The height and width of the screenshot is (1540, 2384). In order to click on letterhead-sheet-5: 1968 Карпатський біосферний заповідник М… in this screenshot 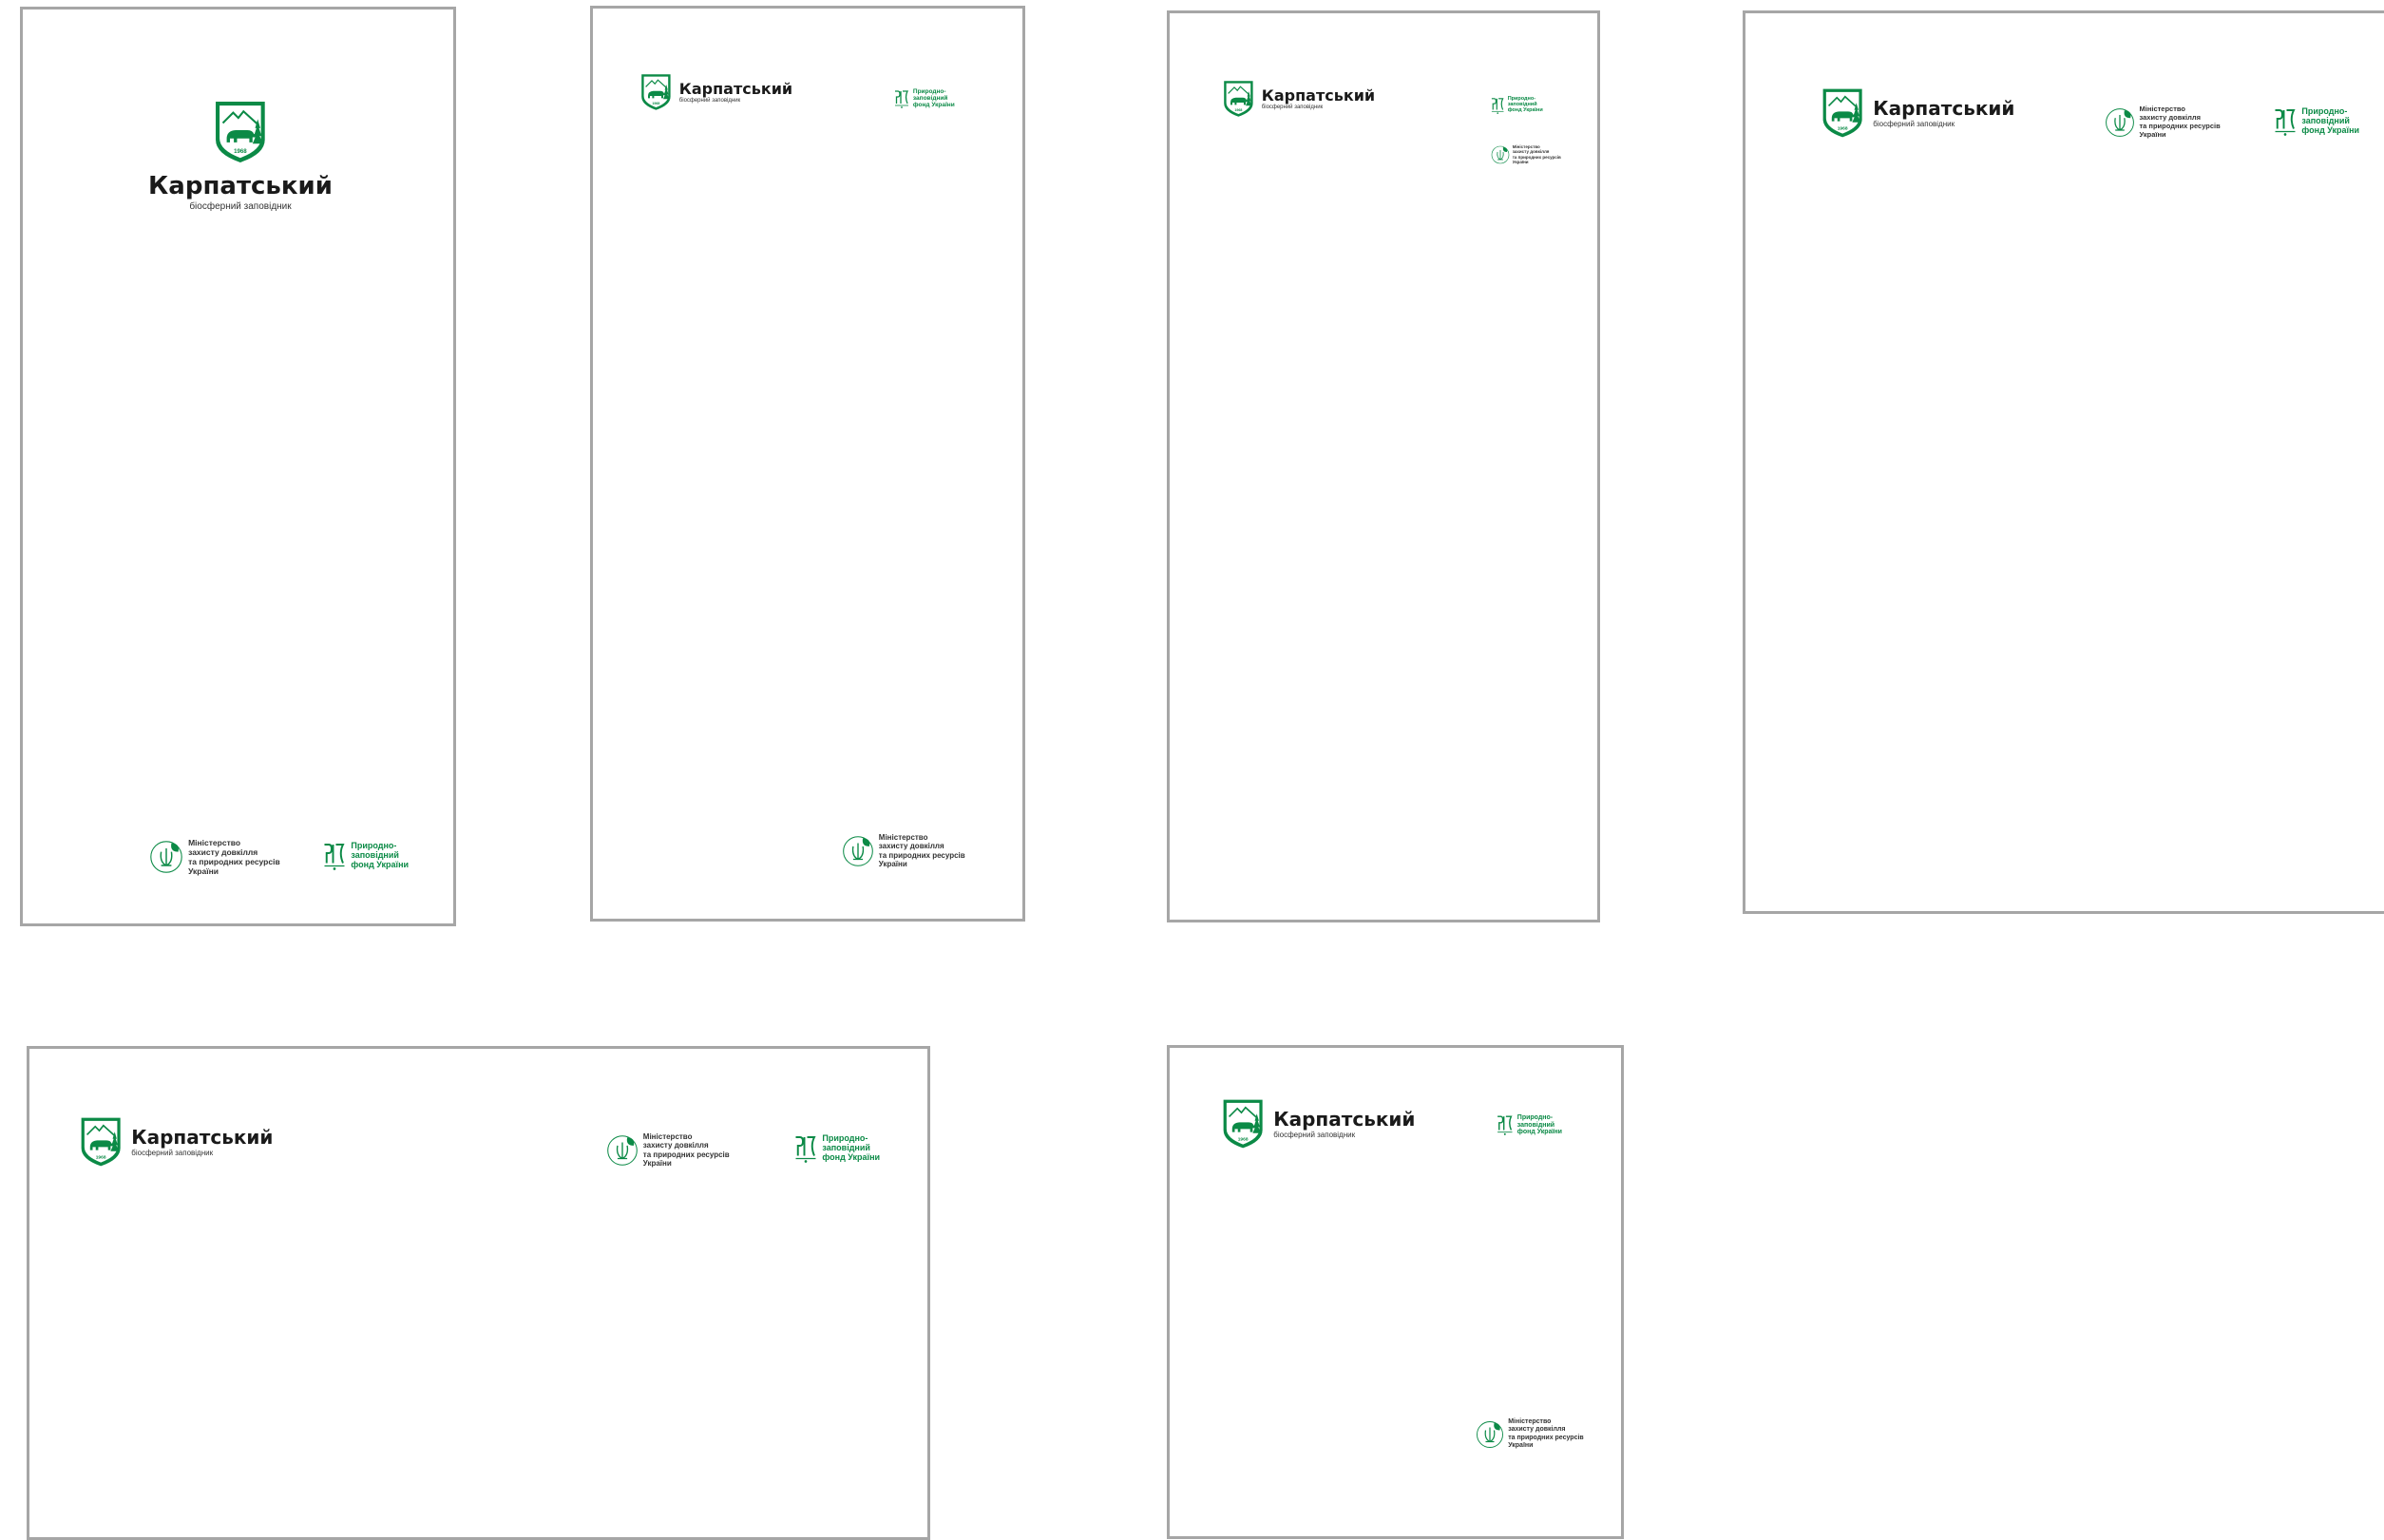, I will do `click(479, 1293)`.